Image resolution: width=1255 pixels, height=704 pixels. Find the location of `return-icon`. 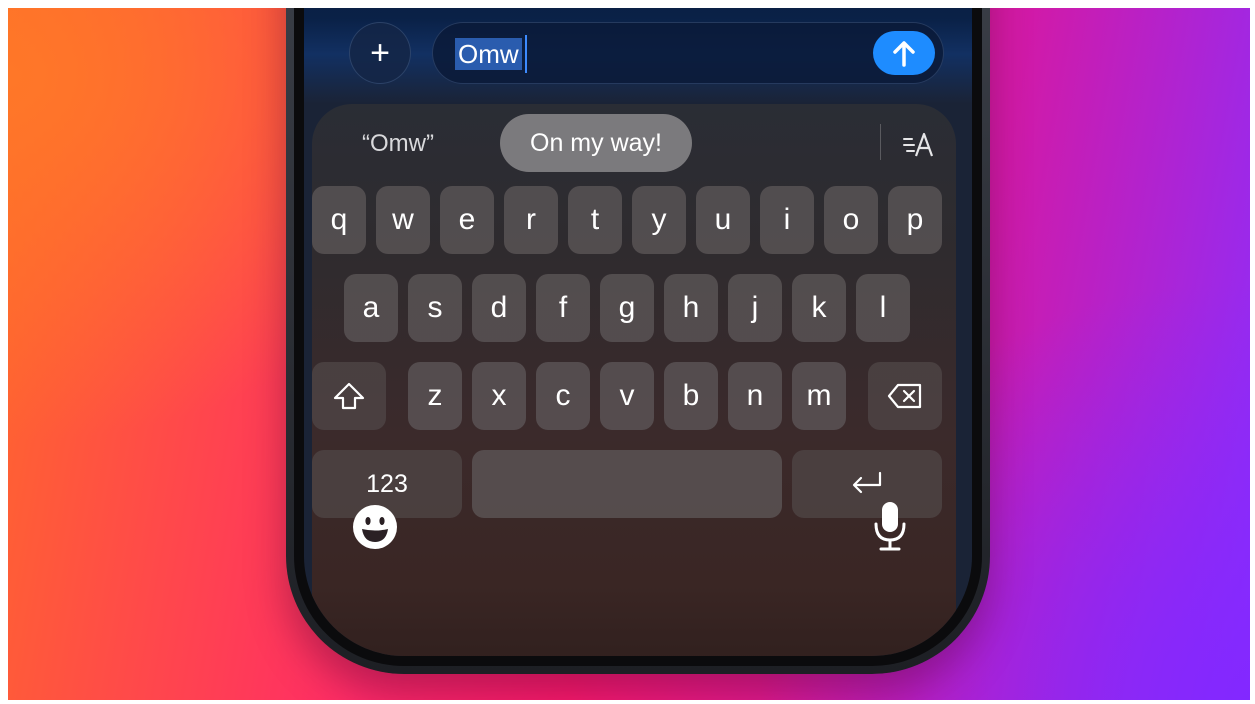

return-icon is located at coordinates (867, 482).